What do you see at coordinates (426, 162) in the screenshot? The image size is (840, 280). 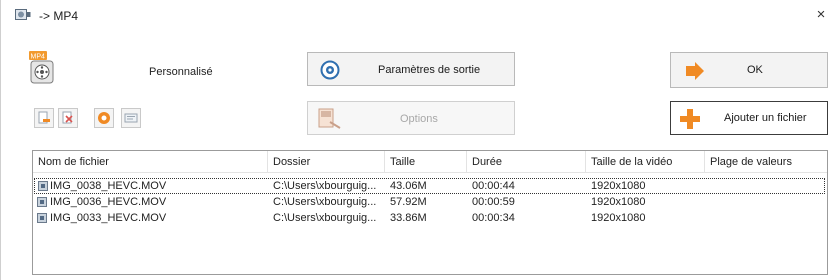 I see `column-header-size: Taille` at bounding box center [426, 162].